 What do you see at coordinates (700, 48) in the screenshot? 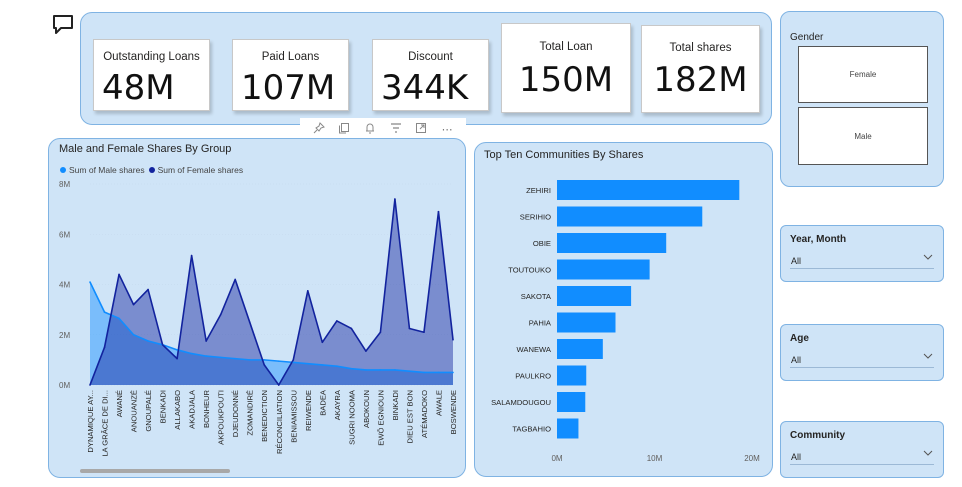
I see `kpi-label: Total shares` at bounding box center [700, 48].